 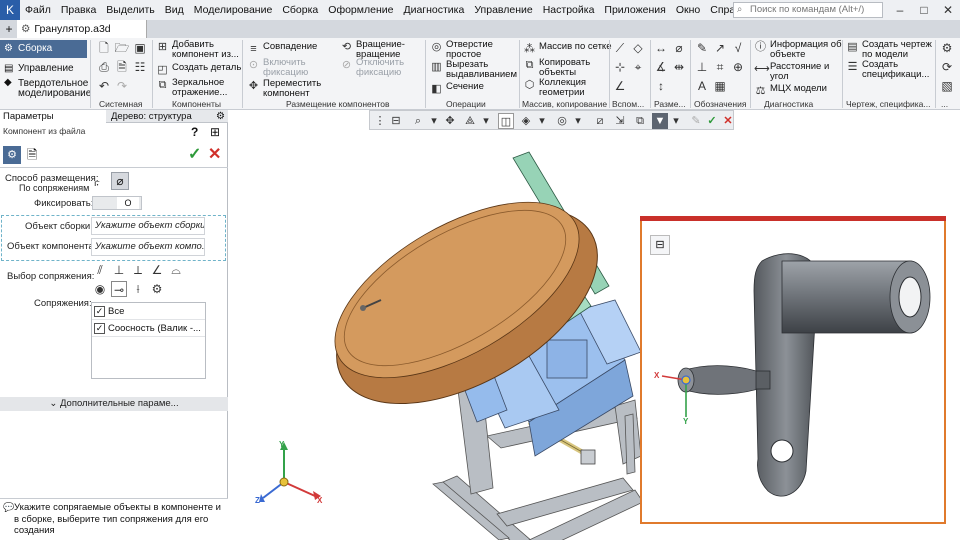 I want to click on roughness-icon: √, so click(x=738, y=48).